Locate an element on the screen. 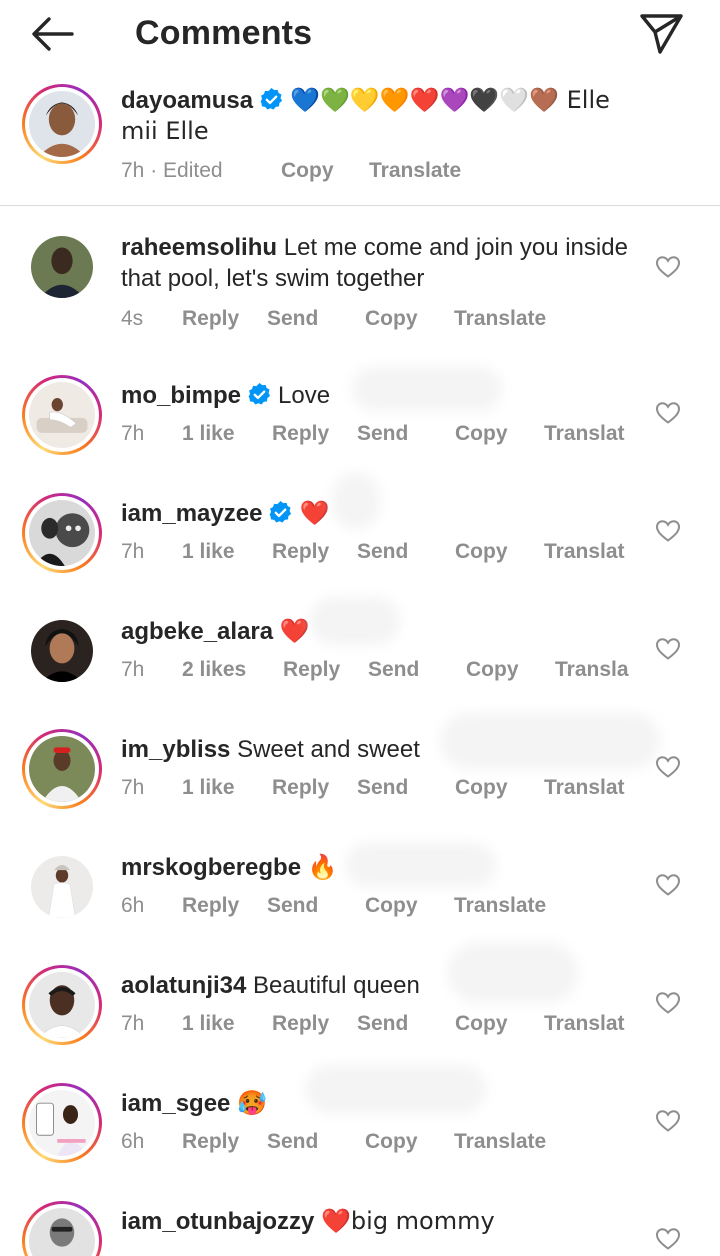 Image resolution: width=720 pixels, height=1256 pixels. arrow-left-icon is located at coordinates (53, 34).